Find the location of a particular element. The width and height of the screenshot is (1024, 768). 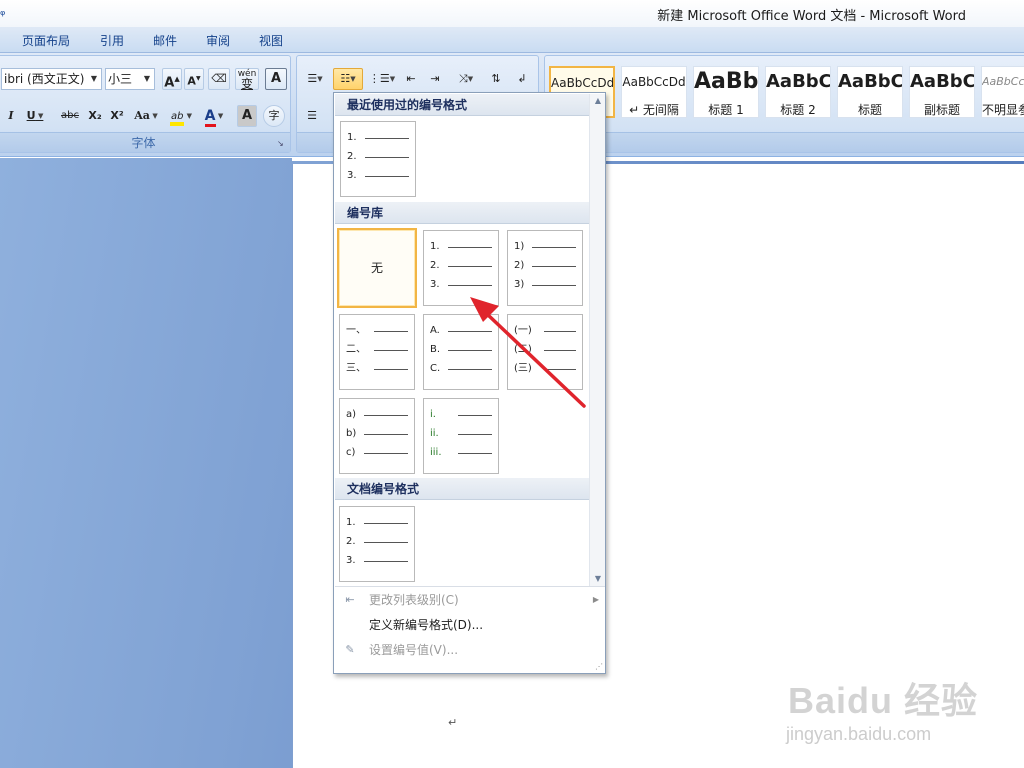

chinese-layout-icon: ⤨ is located at coordinates (463, 78).